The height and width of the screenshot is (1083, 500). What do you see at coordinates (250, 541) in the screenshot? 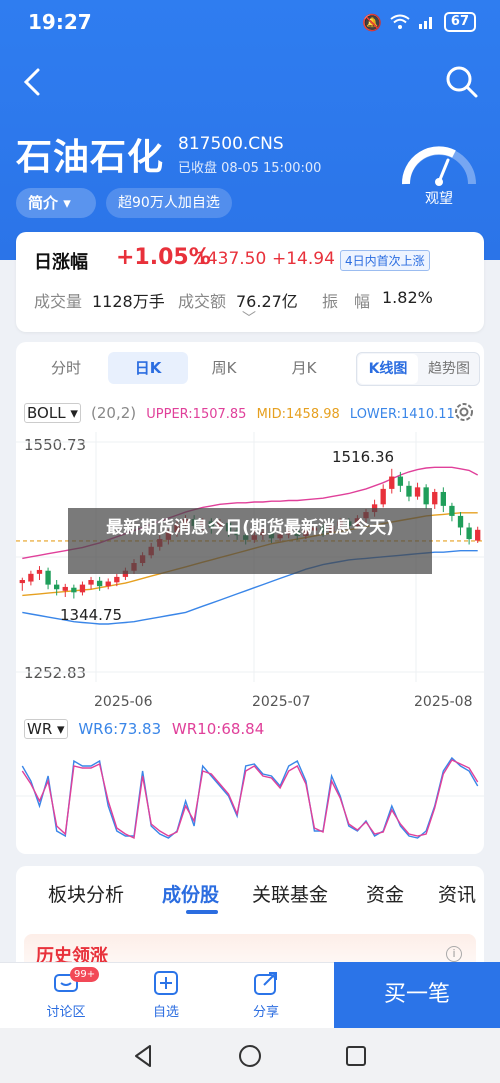
I see `overlay-caption: 最新期货消息今日(期货最新消息今天)` at bounding box center [250, 541].